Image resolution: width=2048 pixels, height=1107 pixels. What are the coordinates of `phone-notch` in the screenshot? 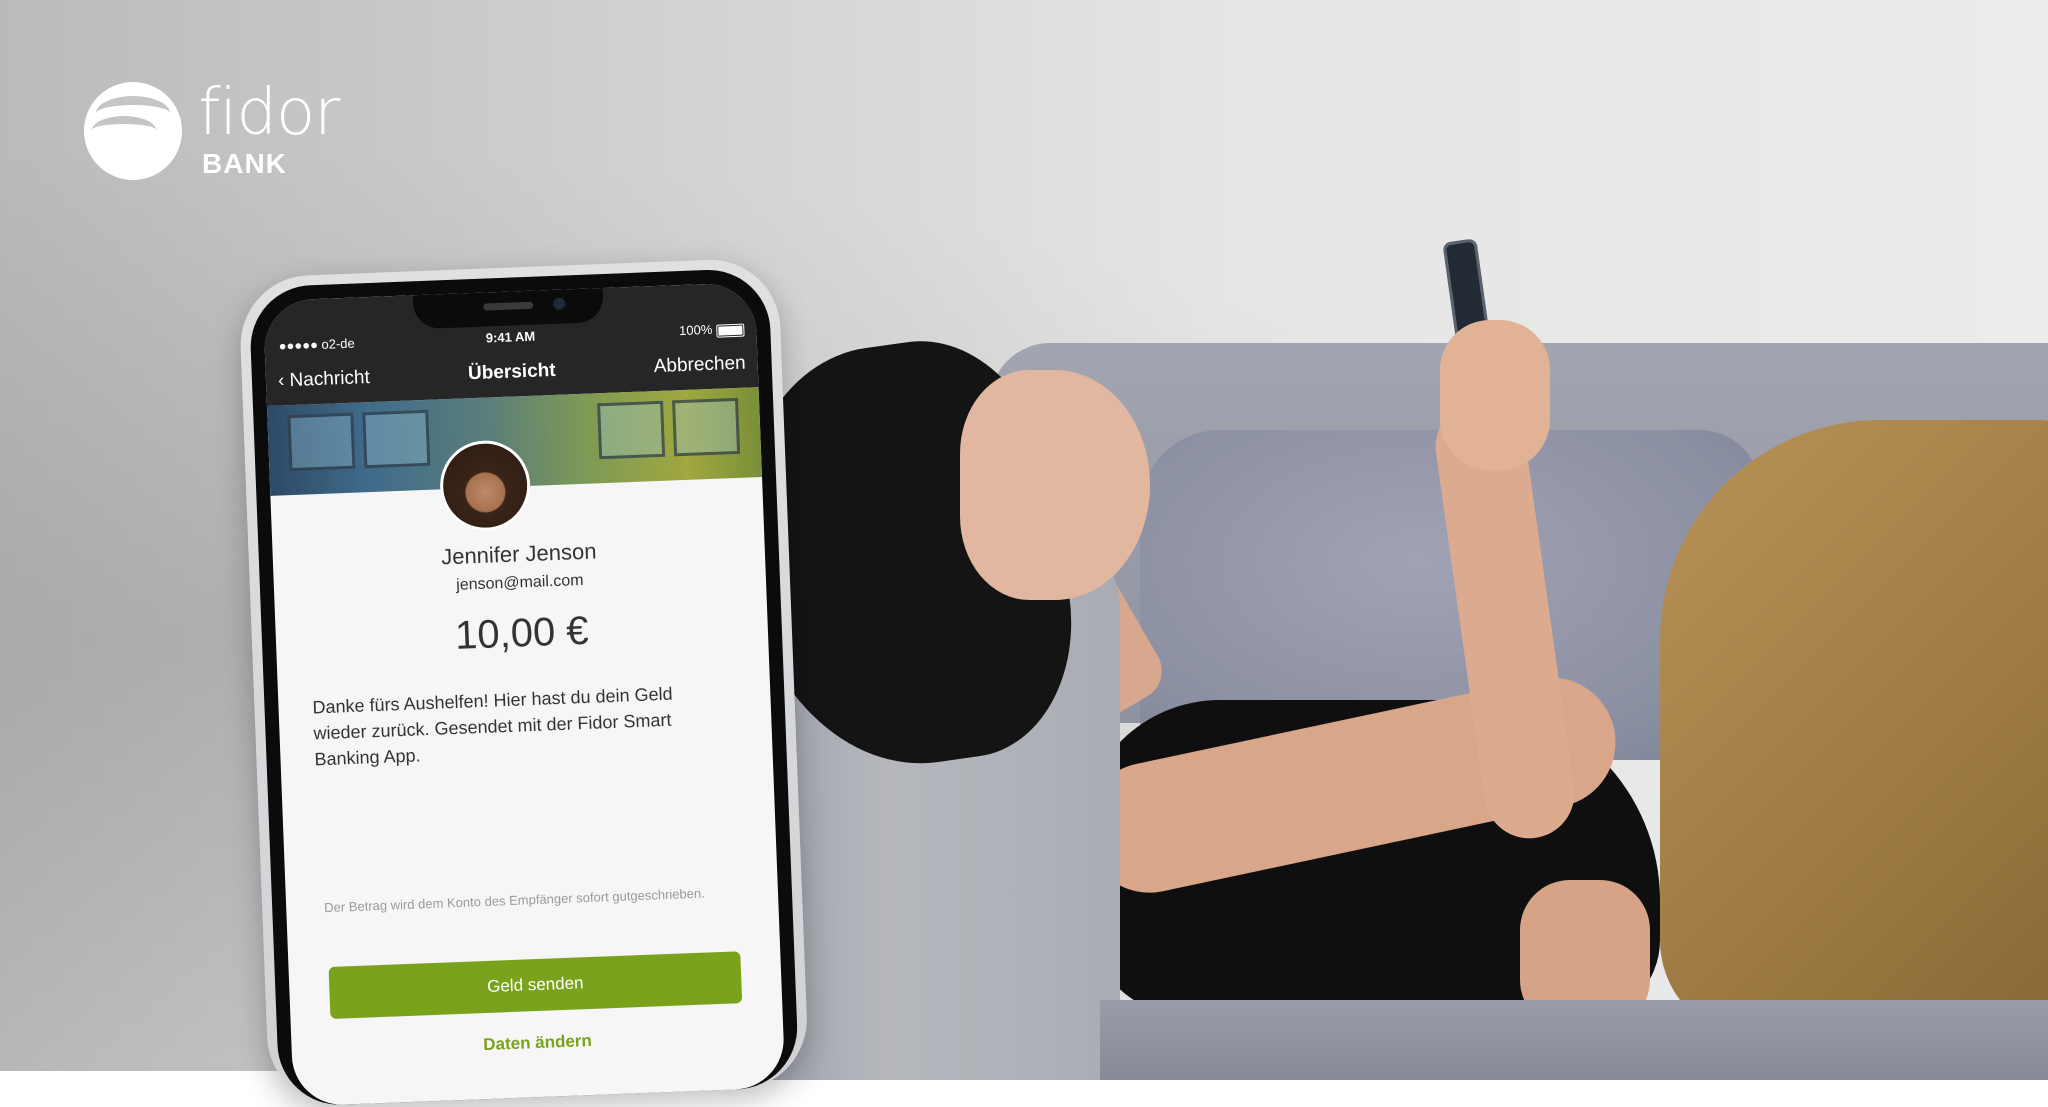 It's located at (508, 309).